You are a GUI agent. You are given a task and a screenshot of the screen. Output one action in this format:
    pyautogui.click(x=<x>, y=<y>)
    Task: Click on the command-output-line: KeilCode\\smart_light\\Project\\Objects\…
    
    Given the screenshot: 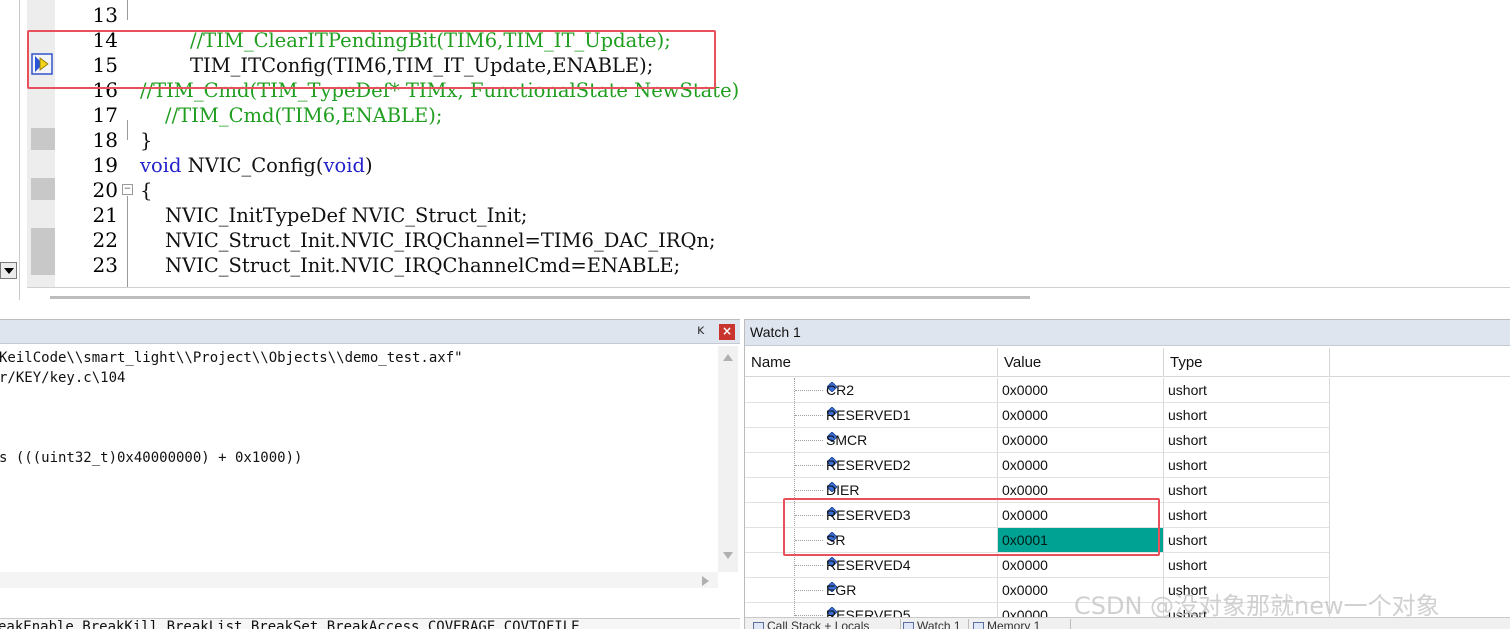 What is the action you would take?
    pyautogui.click(x=231, y=358)
    